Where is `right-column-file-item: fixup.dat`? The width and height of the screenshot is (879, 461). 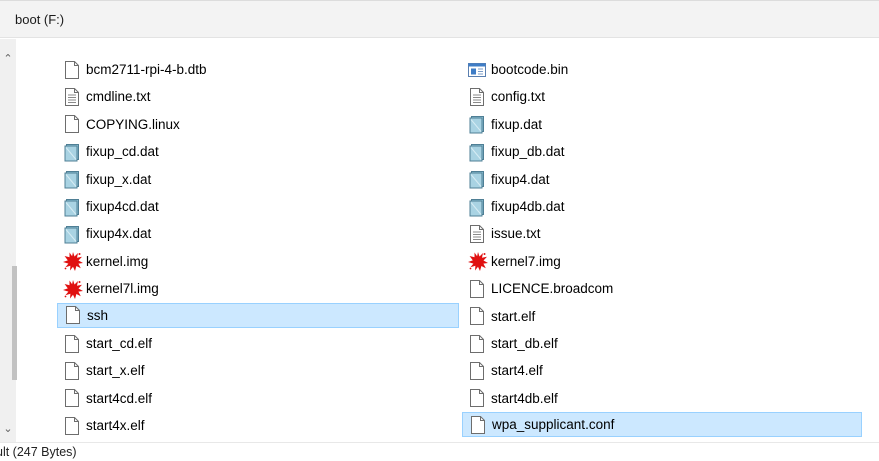 right-column-file-item: fixup.dat is located at coordinates (662, 124).